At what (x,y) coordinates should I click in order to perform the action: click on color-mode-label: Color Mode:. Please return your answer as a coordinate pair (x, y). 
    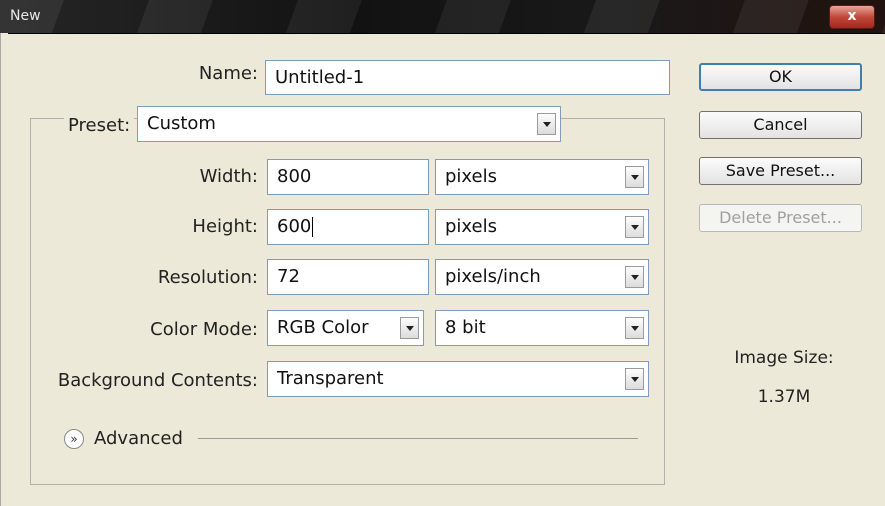
    Looking at the image, I should click on (204, 329).